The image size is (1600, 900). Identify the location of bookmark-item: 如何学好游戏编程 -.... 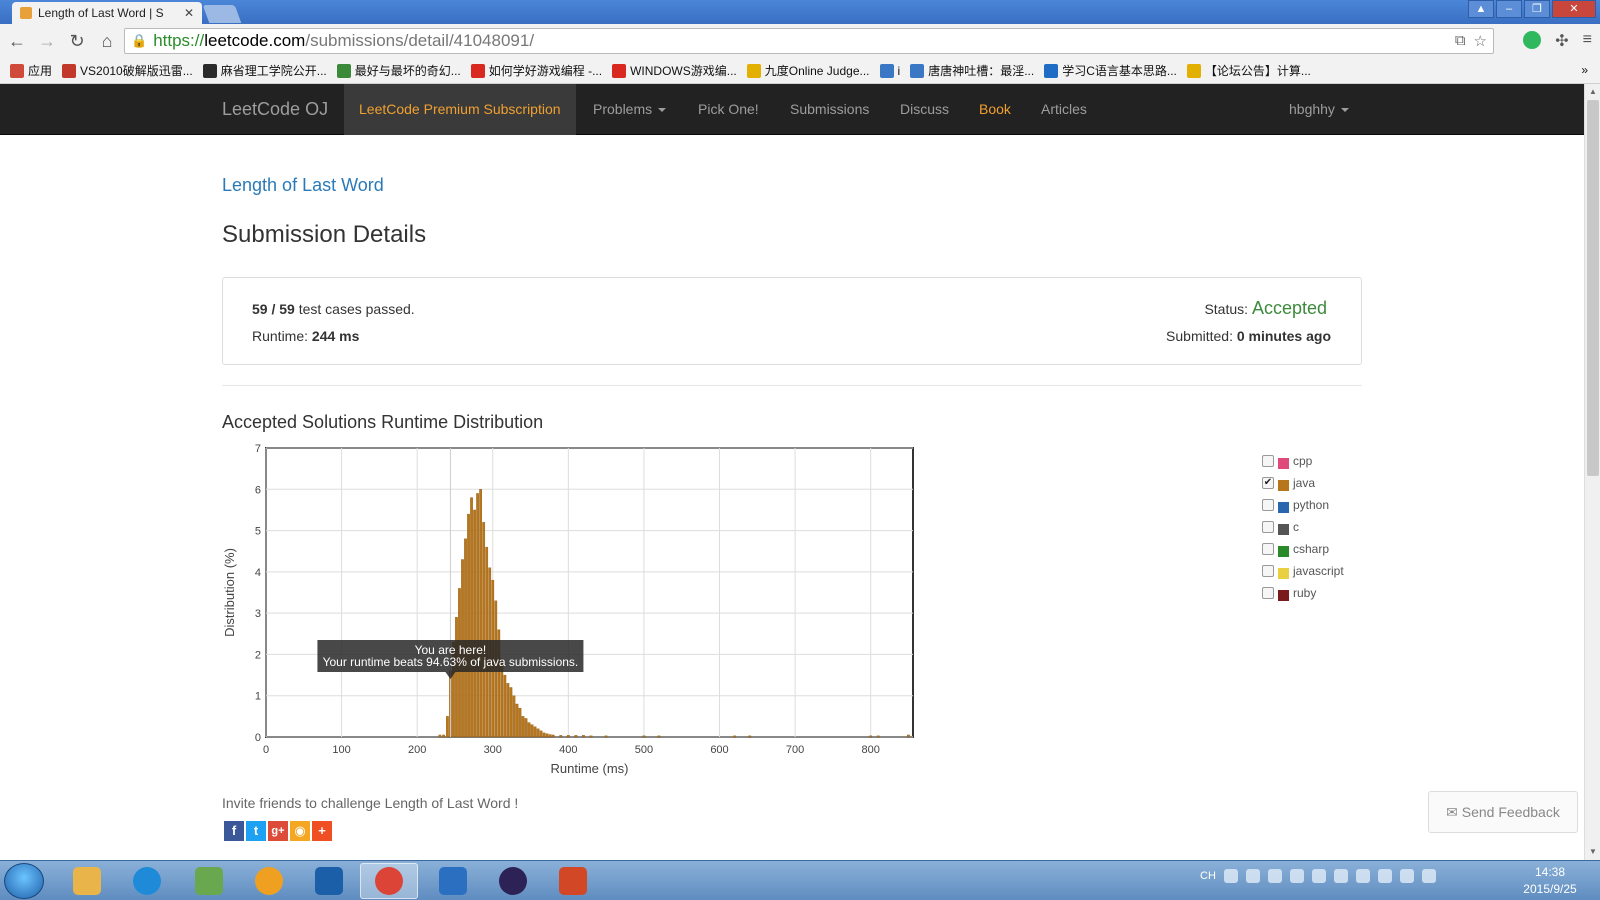
(536, 70).